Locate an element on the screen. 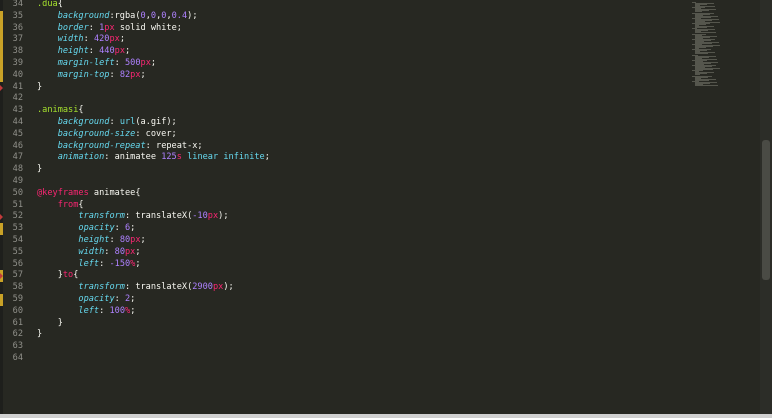 The image size is (772, 418). code-line: 59 opacity: 2; is located at coordinates (345, 300).